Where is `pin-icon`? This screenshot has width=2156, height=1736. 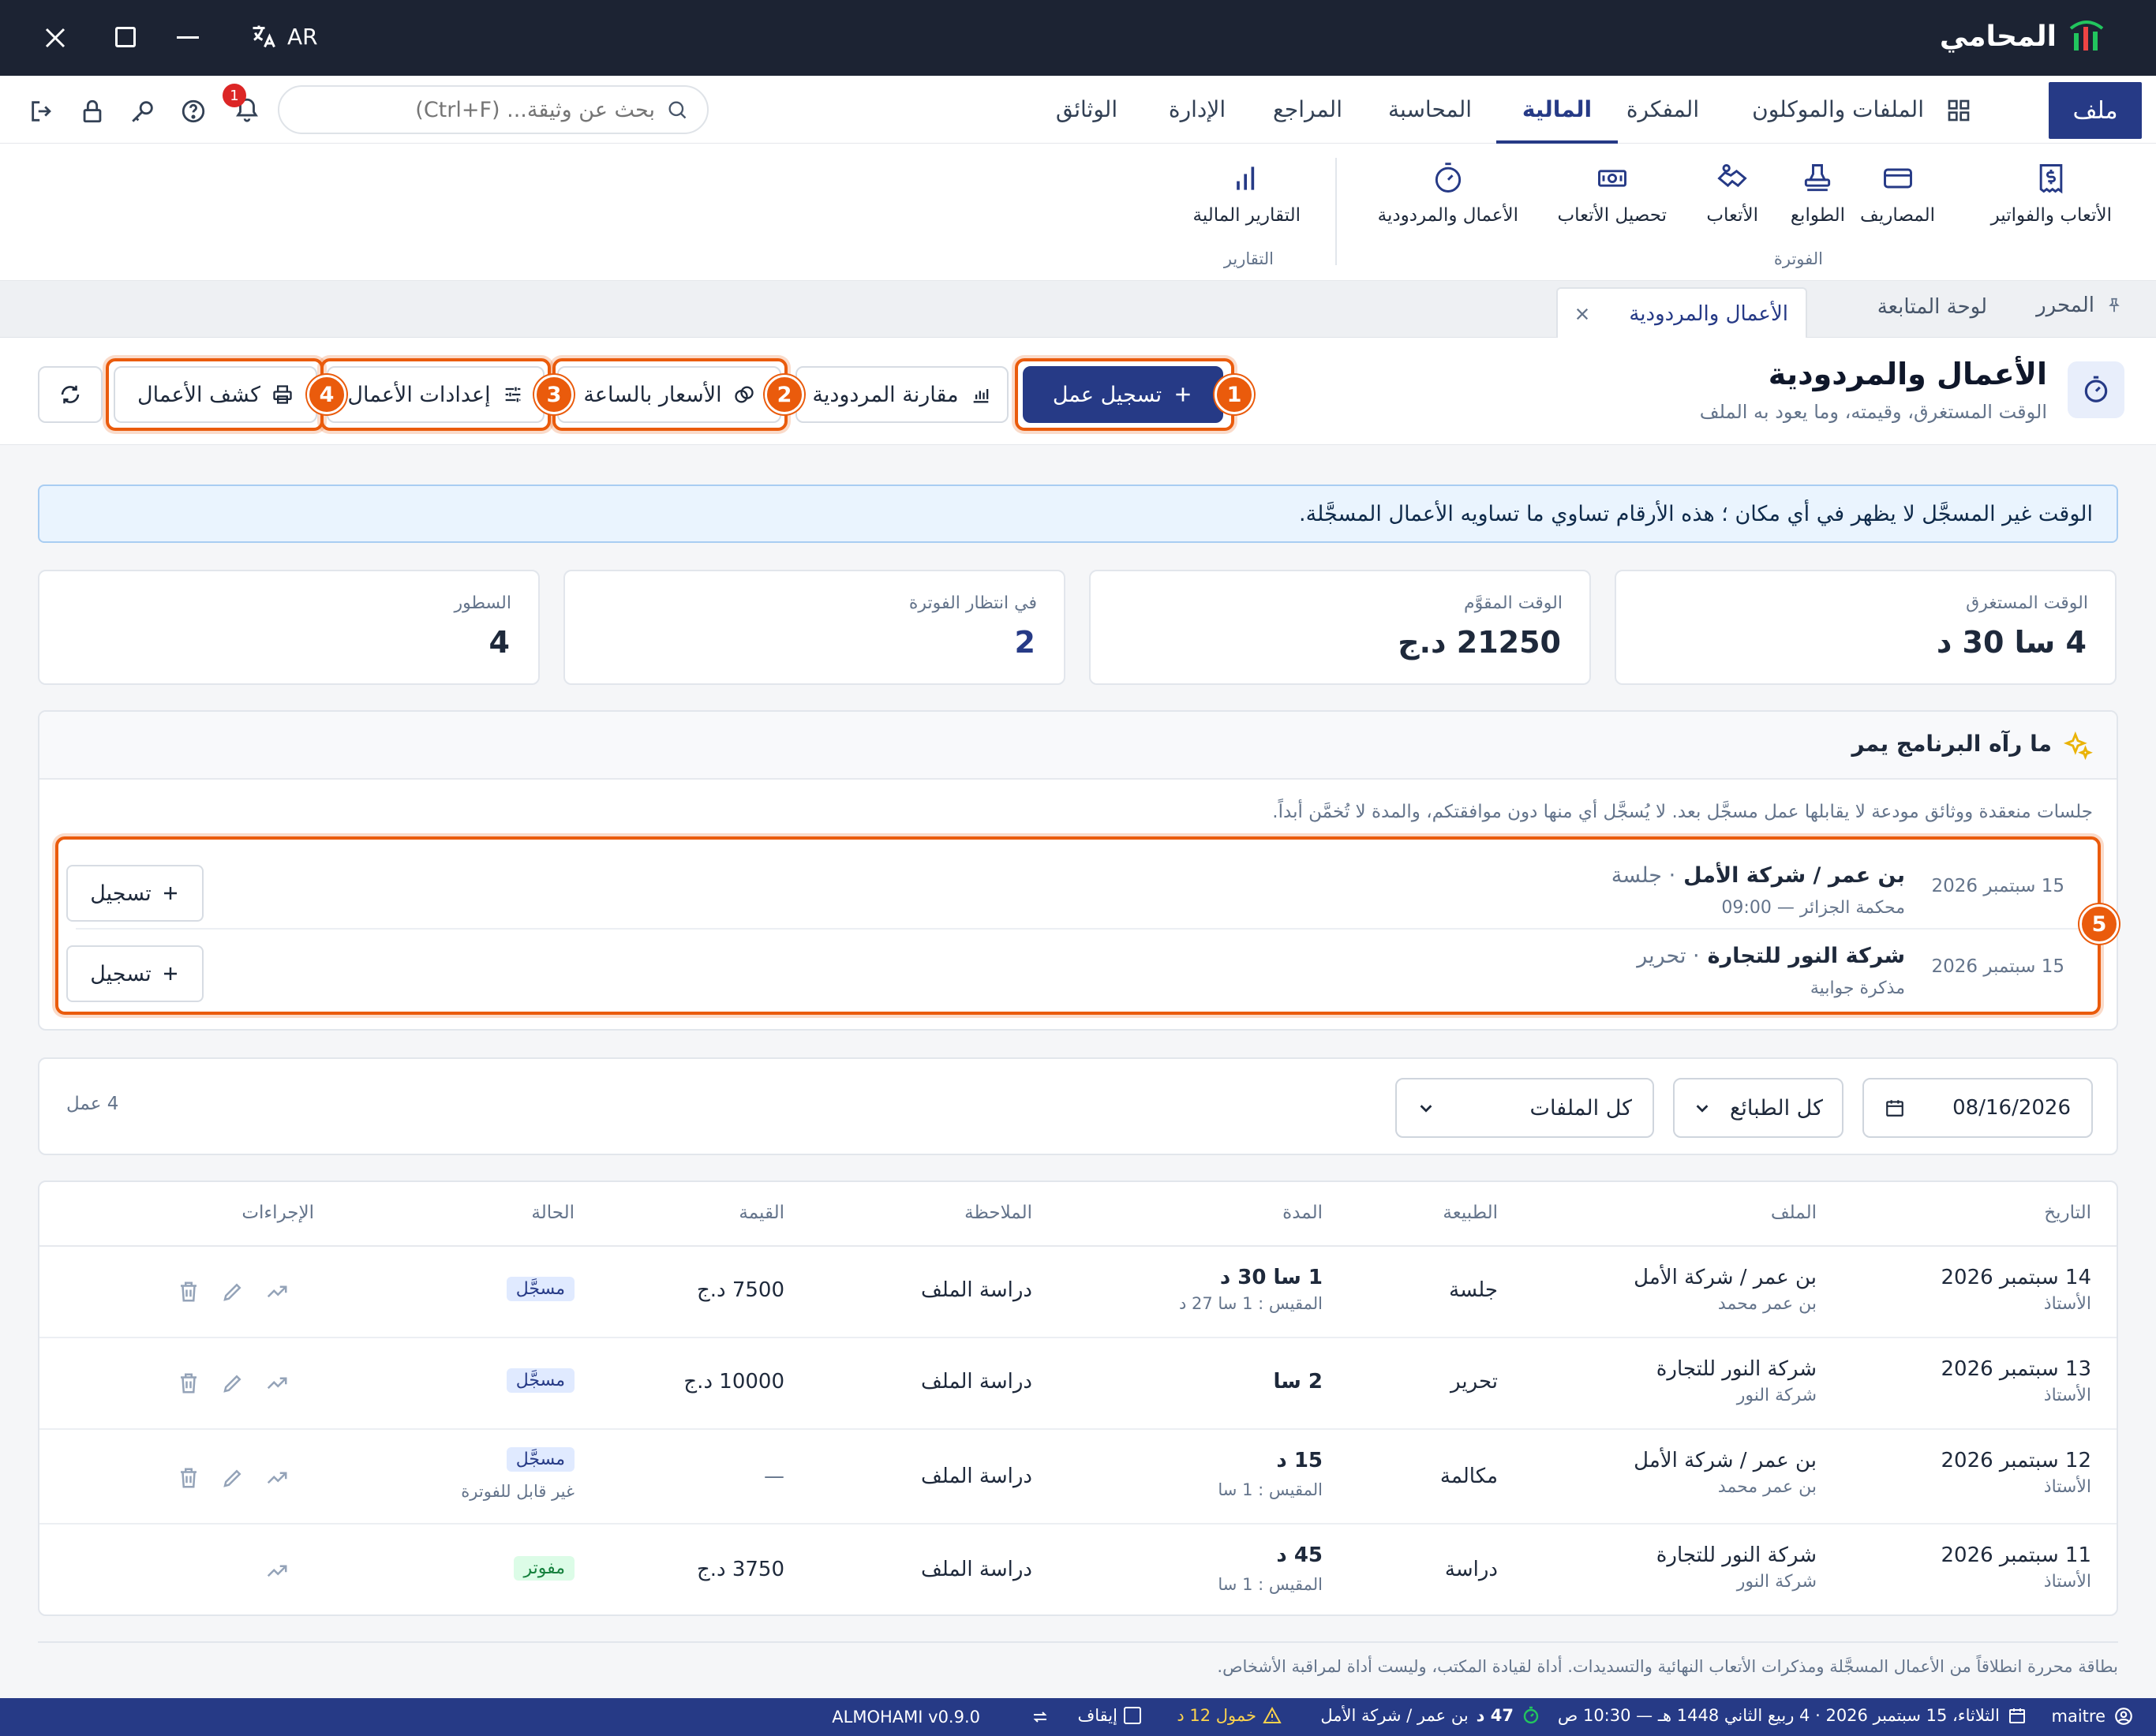
pin-icon is located at coordinates (2114, 304).